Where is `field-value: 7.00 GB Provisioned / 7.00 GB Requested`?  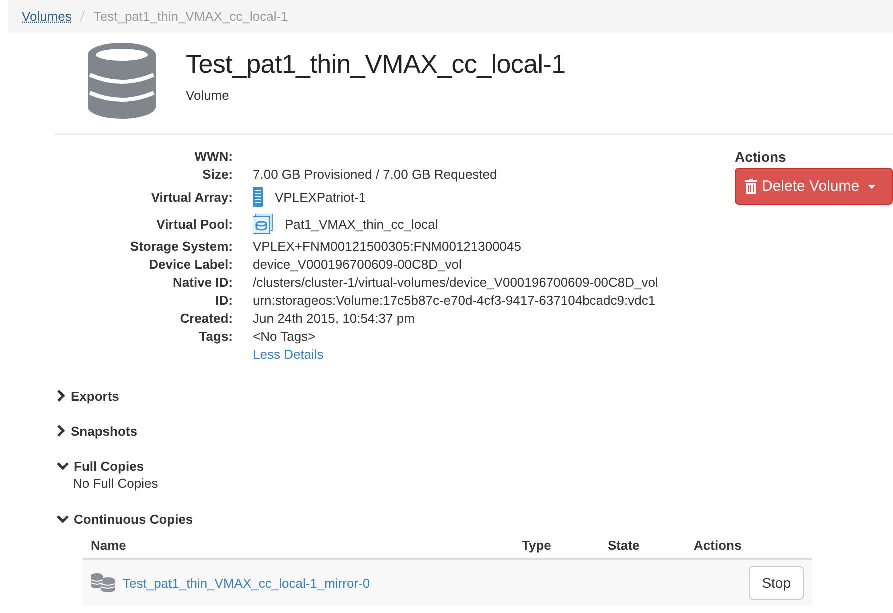 field-value: 7.00 GB Provisioned / 7.00 GB Requested is located at coordinates (375, 174).